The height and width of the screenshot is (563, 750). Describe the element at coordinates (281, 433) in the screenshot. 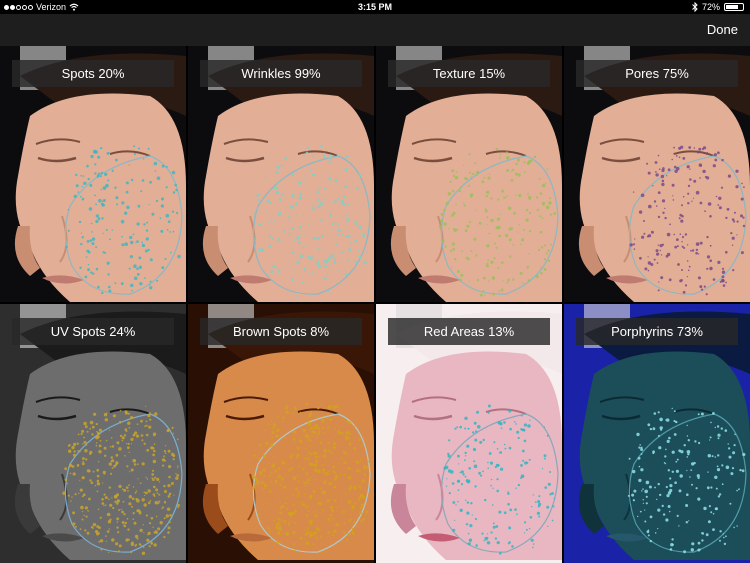

I see `analysis-tile: Brown Spots 8%` at that location.